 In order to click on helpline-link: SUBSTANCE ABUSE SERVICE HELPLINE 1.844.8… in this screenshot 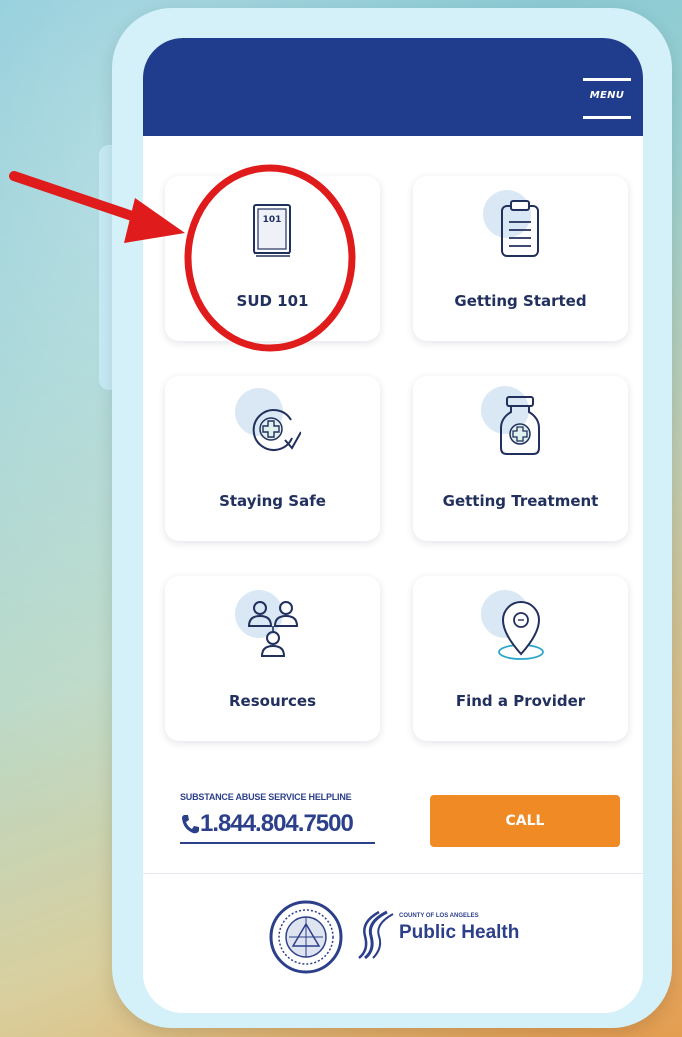, I will do `click(280, 822)`.